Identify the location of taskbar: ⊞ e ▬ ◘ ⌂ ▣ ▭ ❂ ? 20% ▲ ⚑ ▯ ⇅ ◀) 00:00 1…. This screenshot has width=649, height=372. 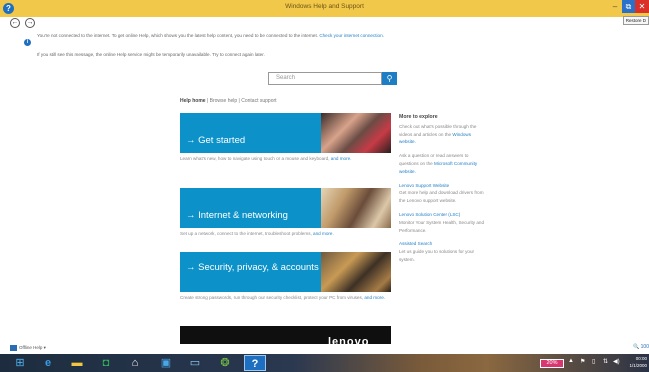
(324, 363).